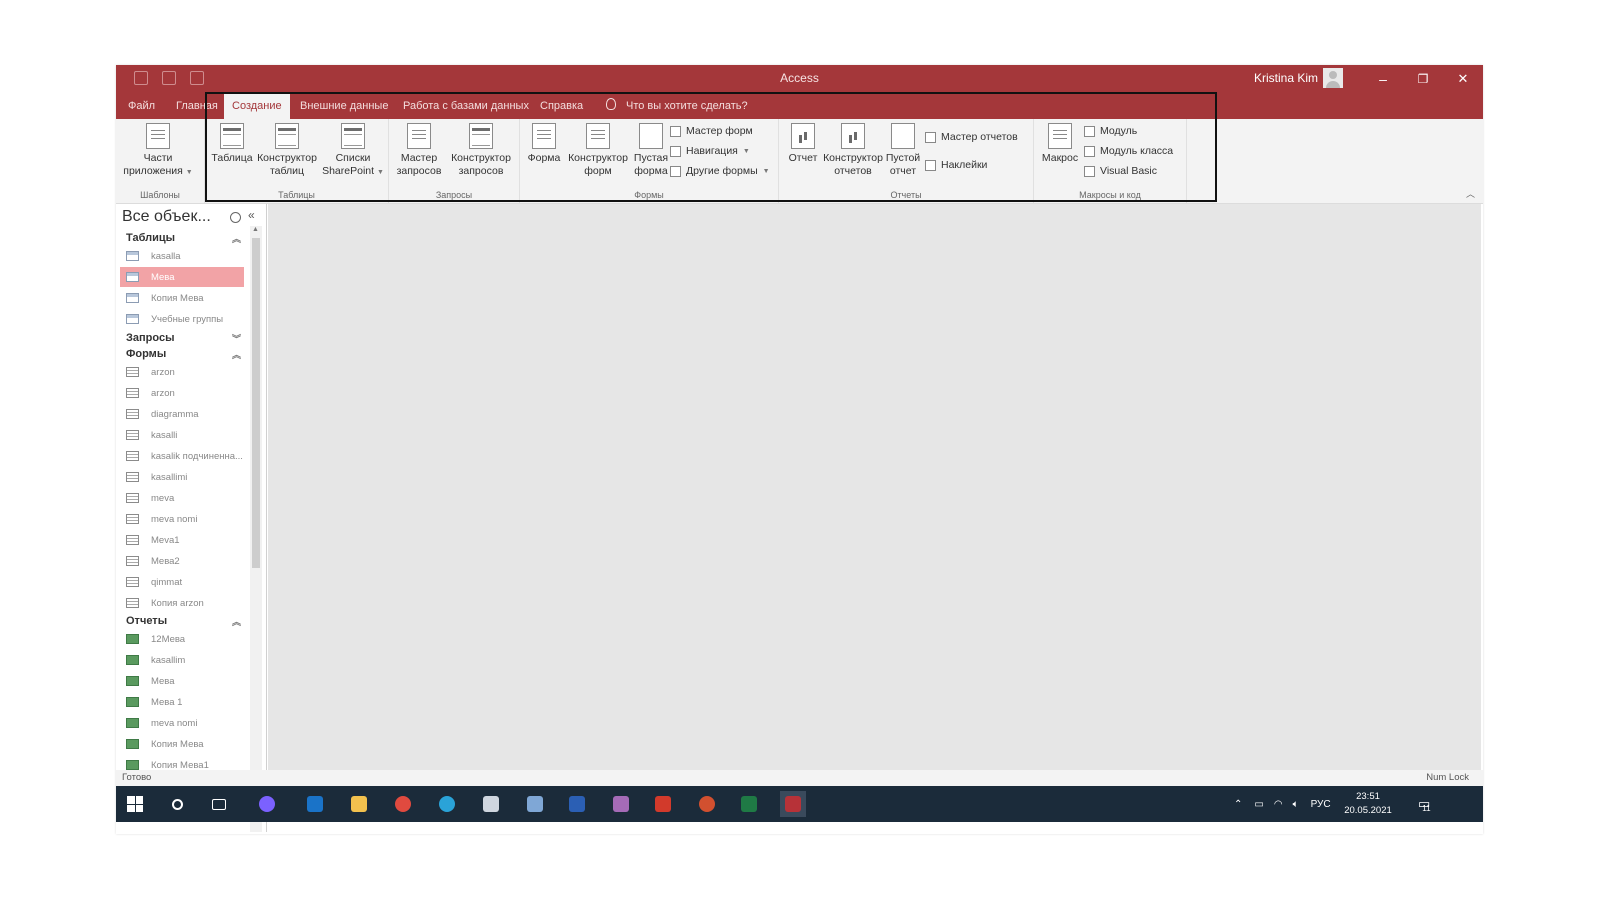 The height and width of the screenshot is (899, 1600). What do you see at coordinates (315, 804) in the screenshot?
I see `outlook-taskbar-button` at bounding box center [315, 804].